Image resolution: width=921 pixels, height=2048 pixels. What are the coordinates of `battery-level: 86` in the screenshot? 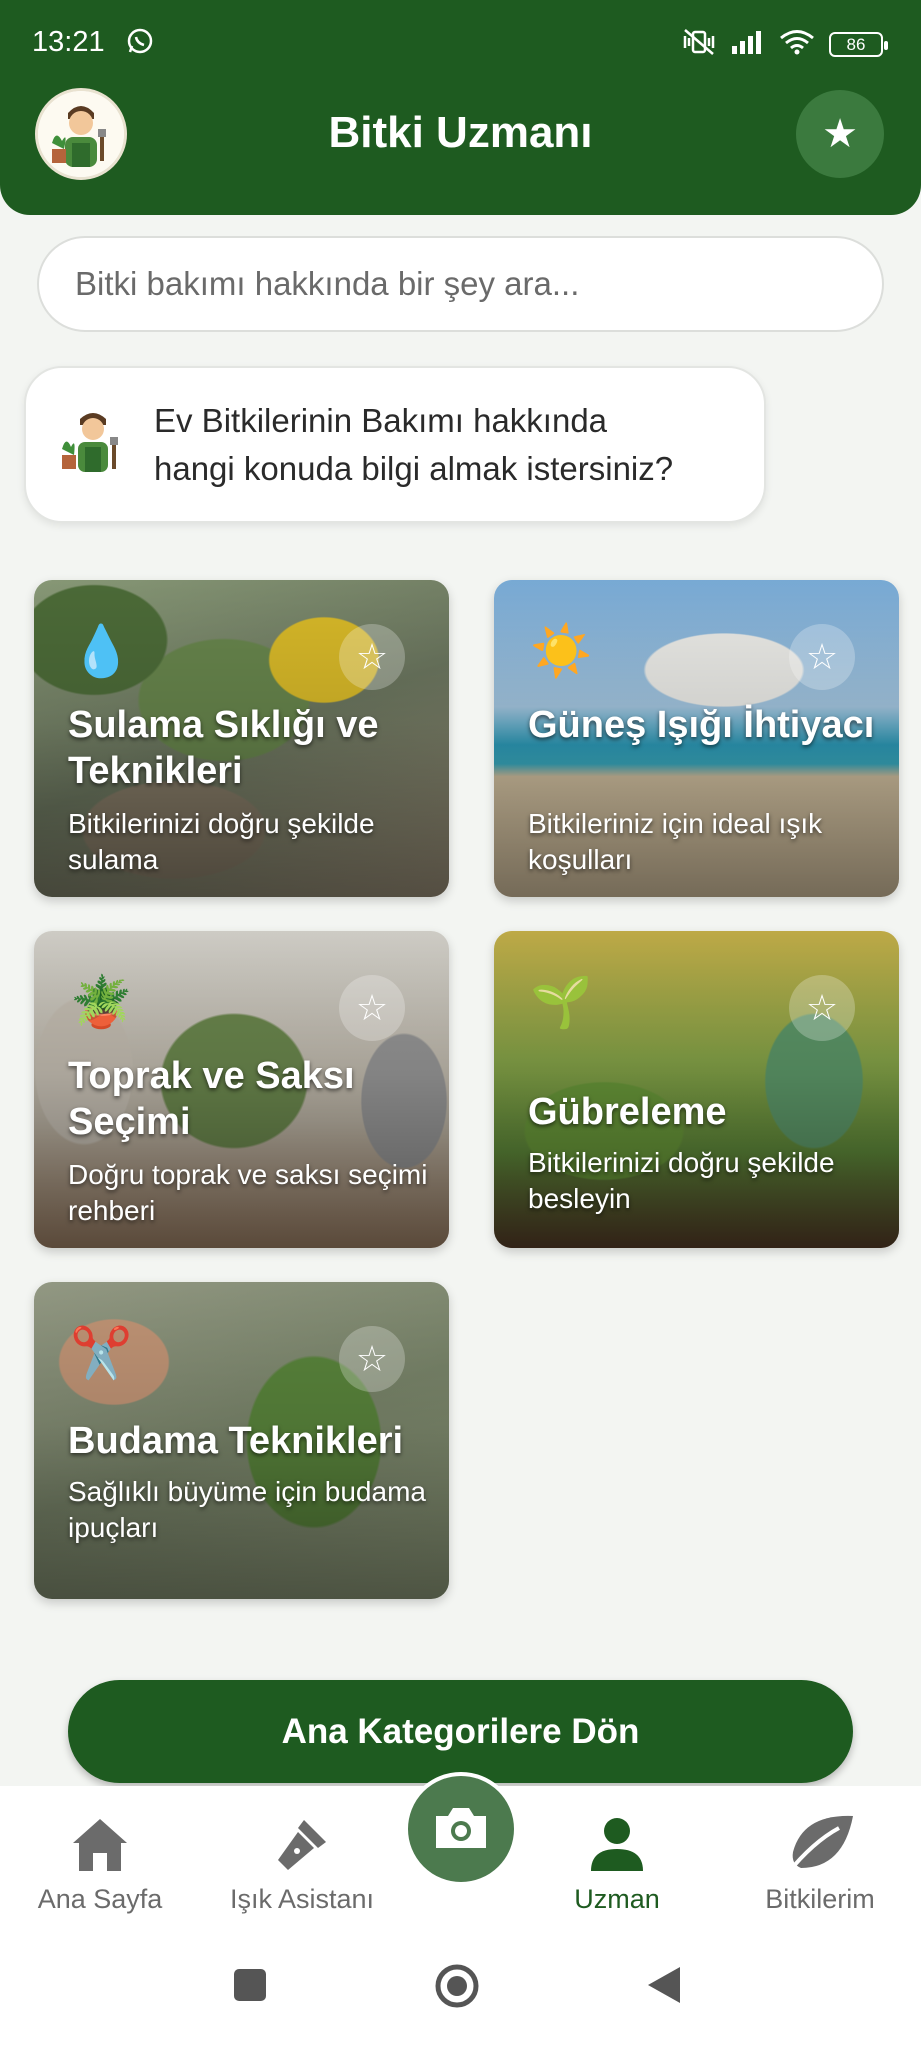 It's located at (856, 44).